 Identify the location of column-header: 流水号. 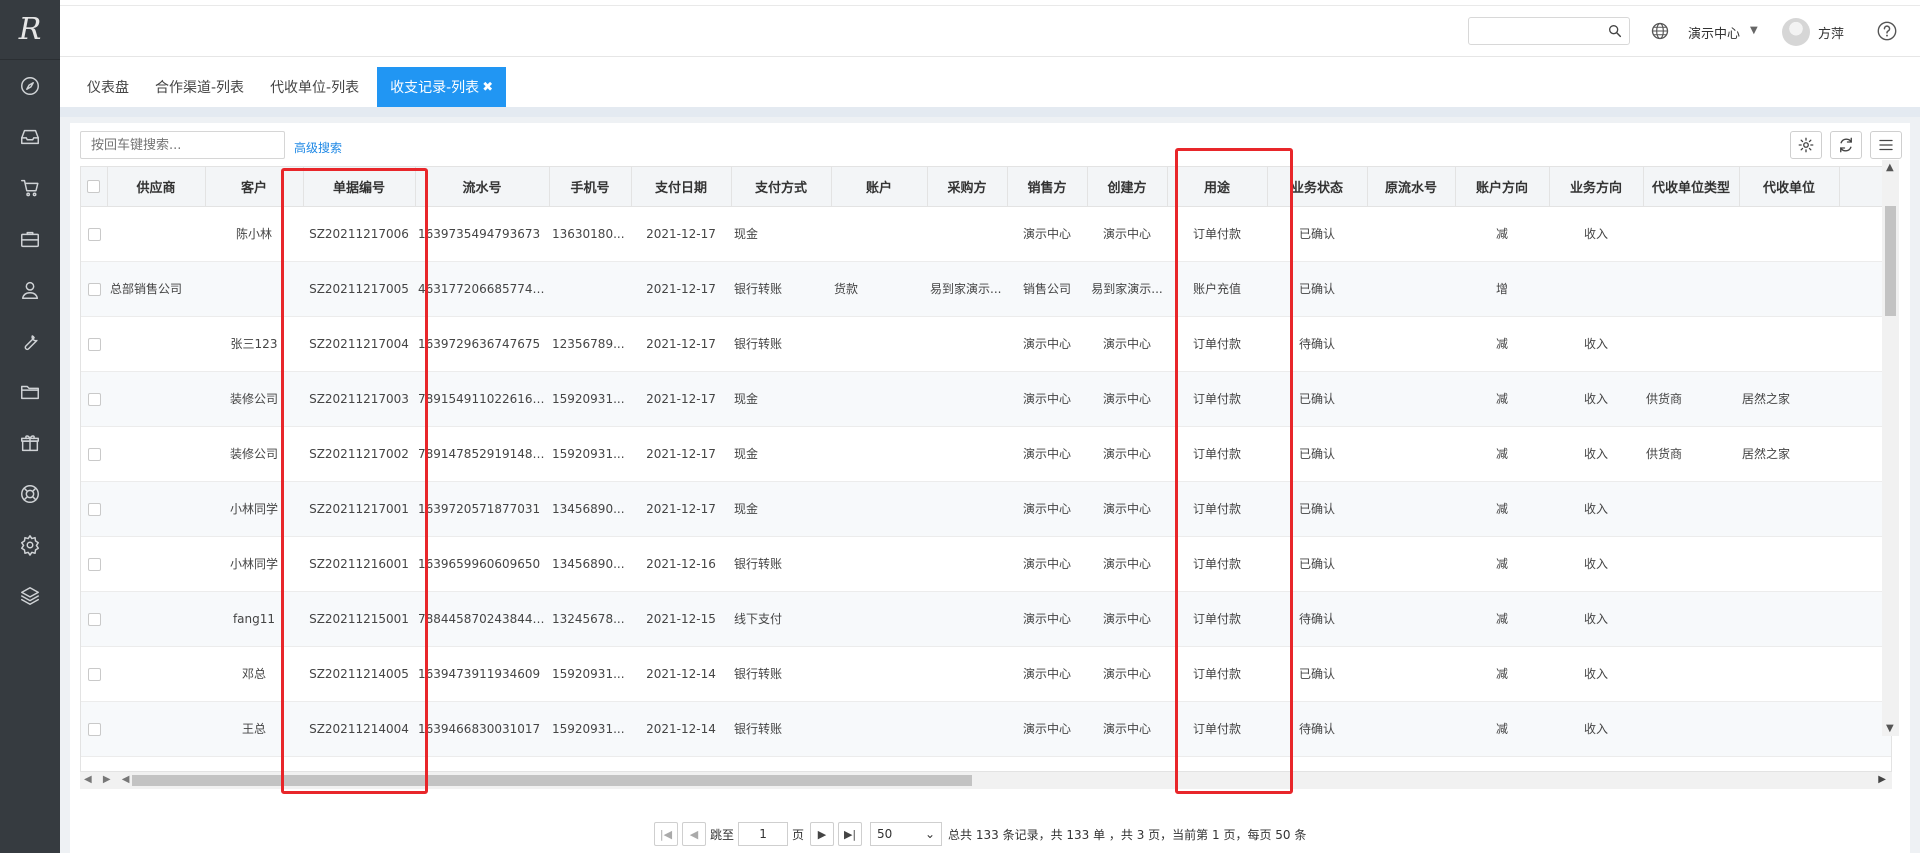
(482, 187).